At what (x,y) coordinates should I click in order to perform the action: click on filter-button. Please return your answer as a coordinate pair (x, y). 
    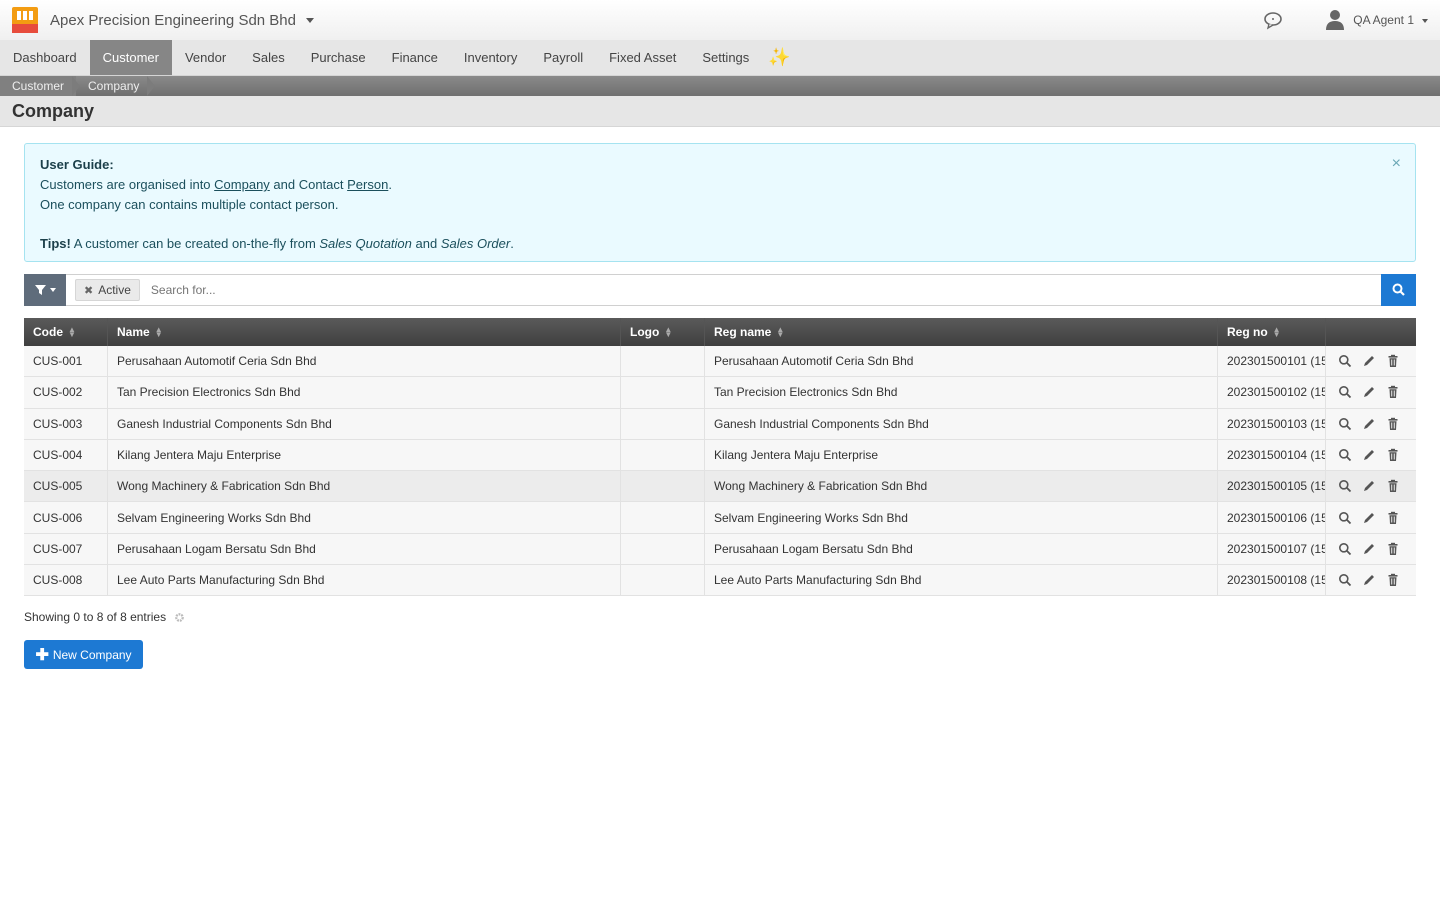
    Looking at the image, I should click on (45, 289).